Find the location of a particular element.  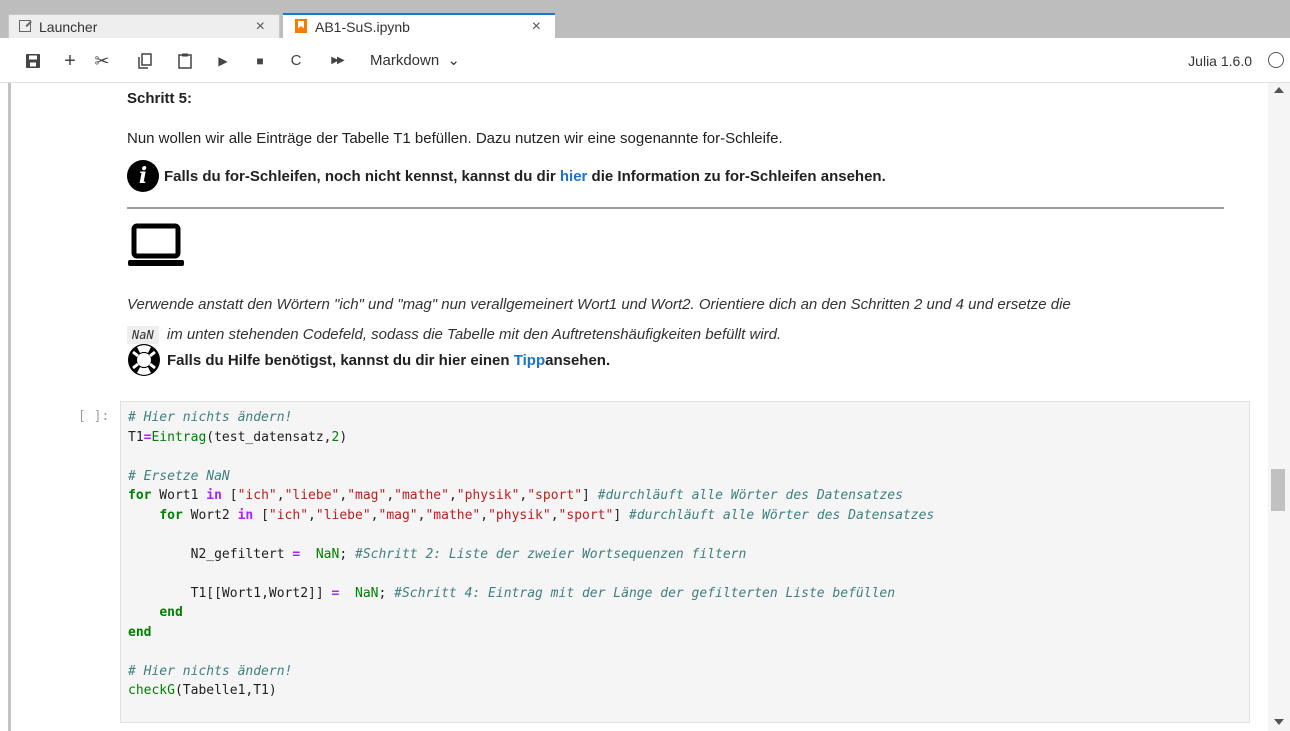

code-comment: # Ersetze NaN is located at coordinates (179, 476).